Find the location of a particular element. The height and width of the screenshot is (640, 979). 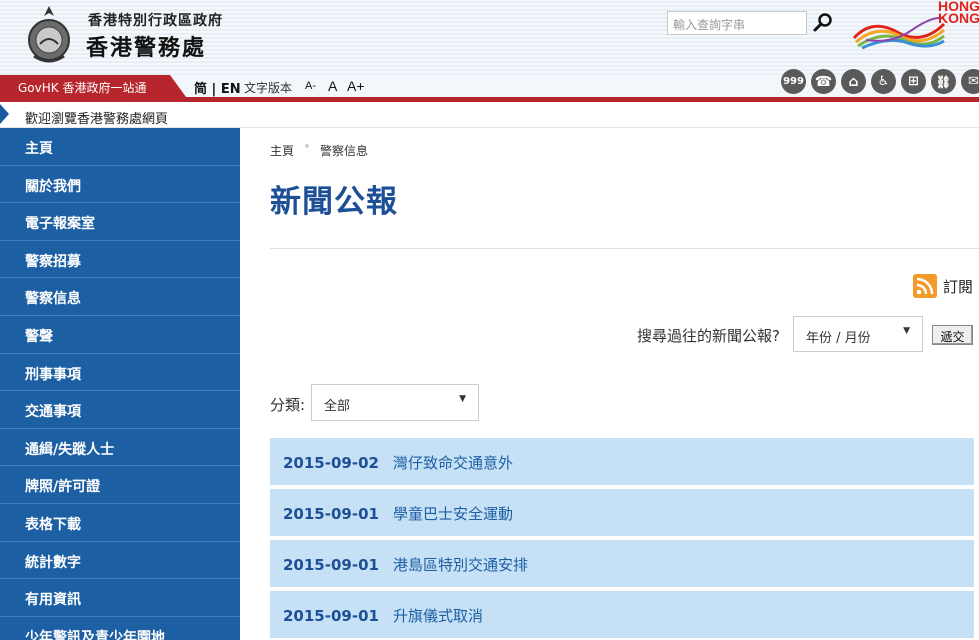

category-select-value: 全部 is located at coordinates (337, 406).